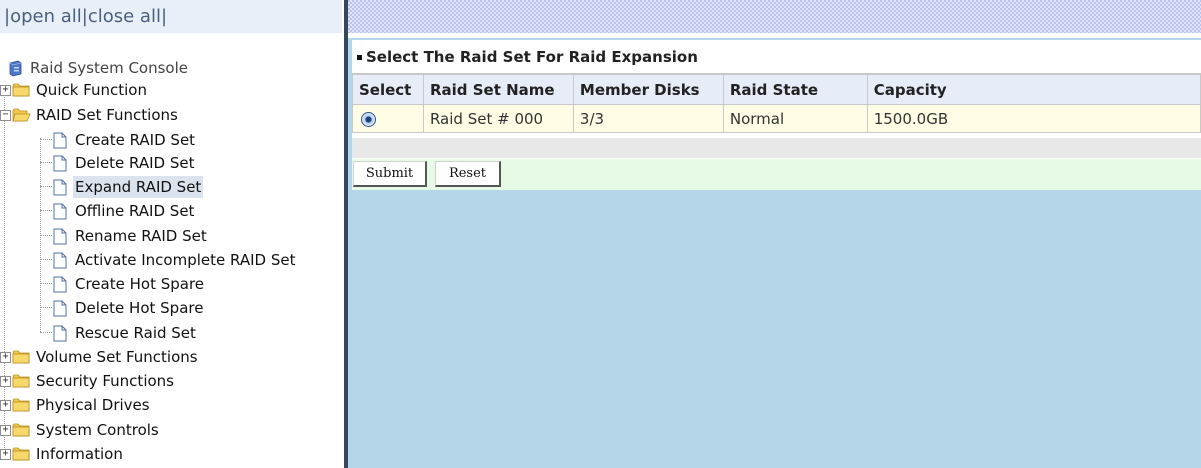 The image size is (1201, 468). What do you see at coordinates (5, 115) in the screenshot?
I see `tree-expander-icon: −` at bounding box center [5, 115].